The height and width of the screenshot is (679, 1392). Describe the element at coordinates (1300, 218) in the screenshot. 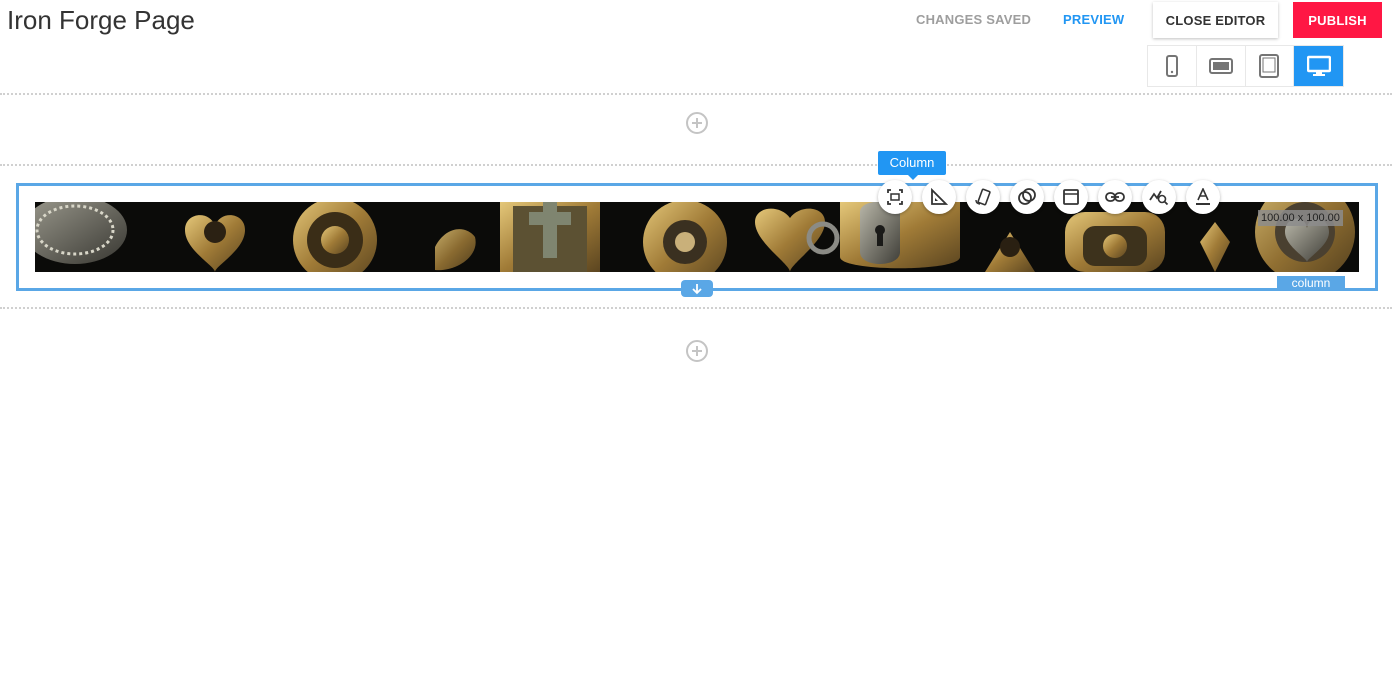

I see `image-size-label: 100.00 x 100.00` at that location.